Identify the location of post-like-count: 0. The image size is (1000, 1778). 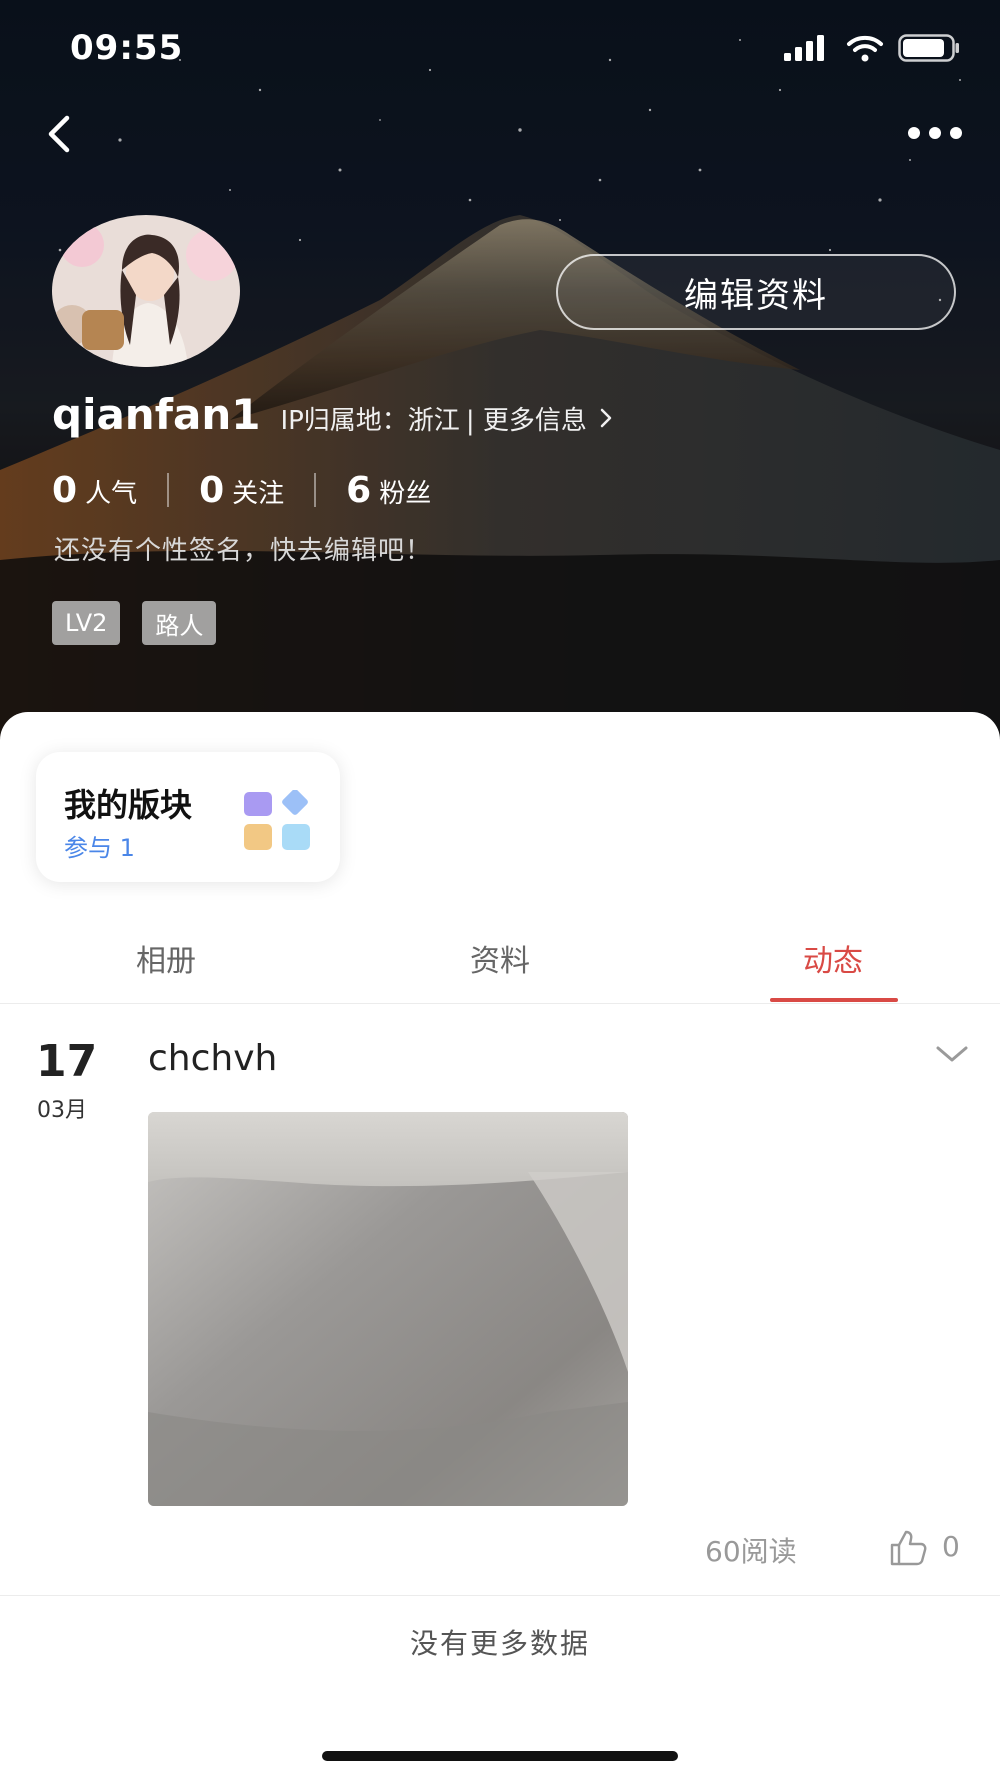
(951, 1546).